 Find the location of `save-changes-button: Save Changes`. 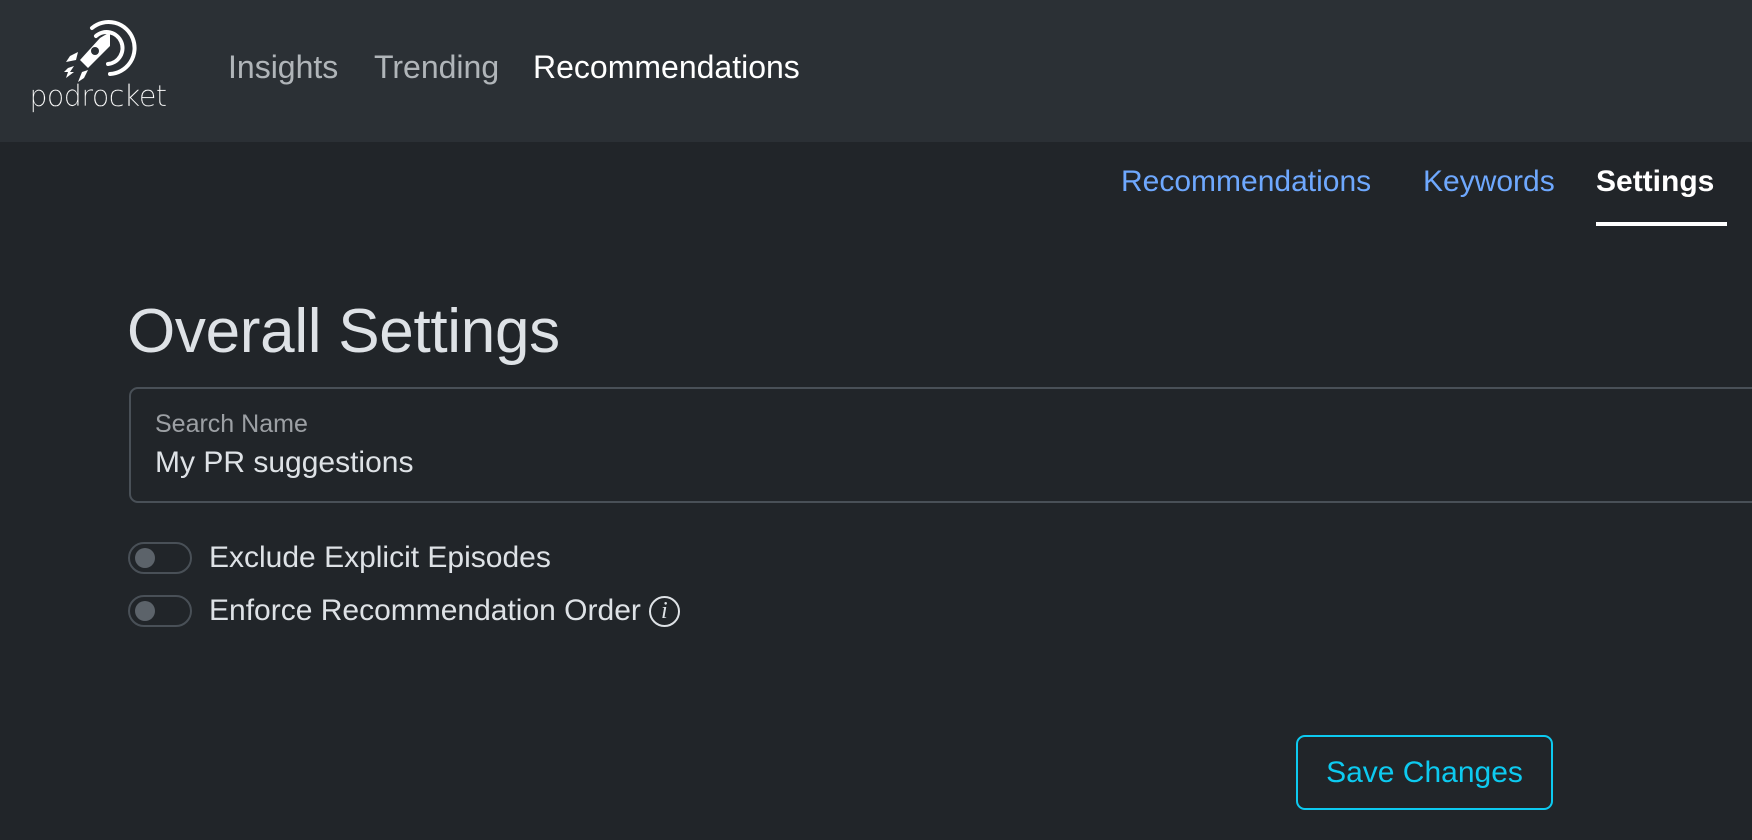

save-changes-button: Save Changes is located at coordinates (1424, 772).